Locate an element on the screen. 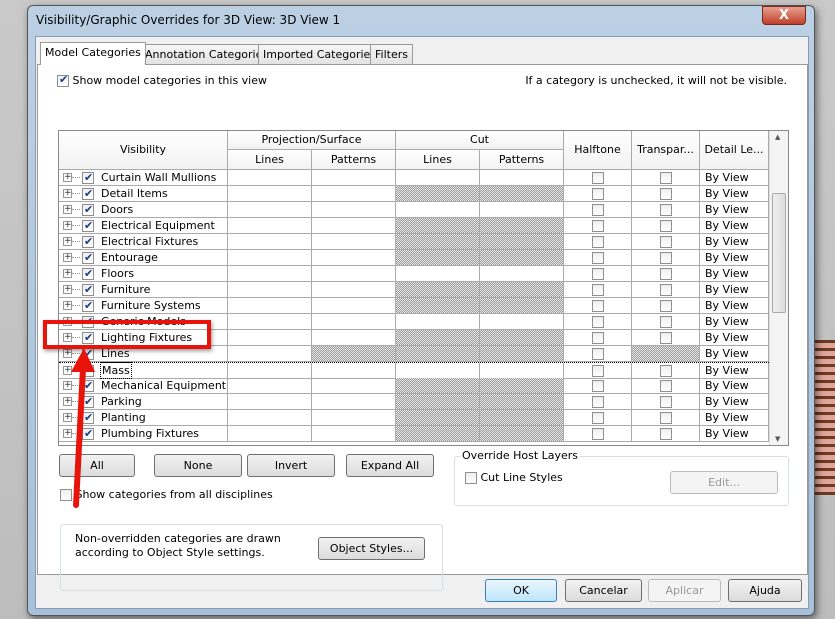 This screenshot has width=835, height=619. tab-model-categories: Model Categories is located at coordinates (93, 53).